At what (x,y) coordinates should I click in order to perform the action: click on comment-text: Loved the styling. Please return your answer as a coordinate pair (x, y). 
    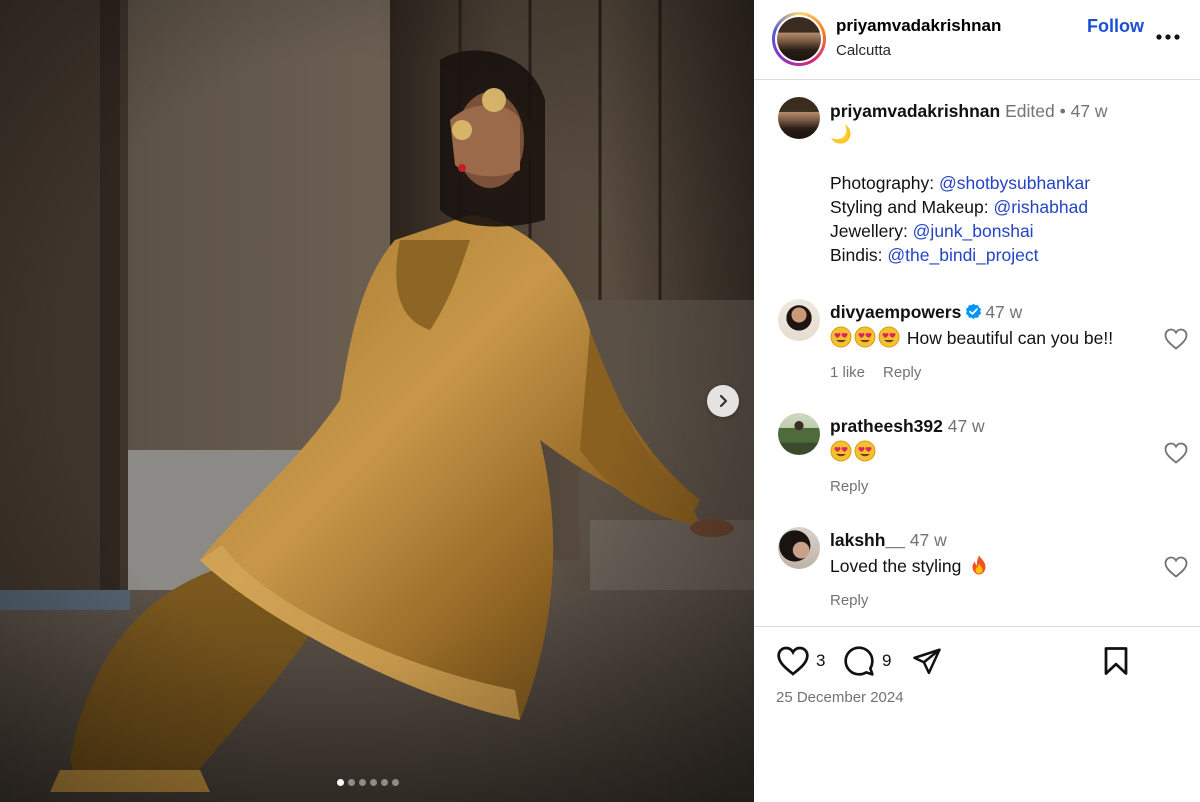
    Looking at the image, I should click on (911, 565).